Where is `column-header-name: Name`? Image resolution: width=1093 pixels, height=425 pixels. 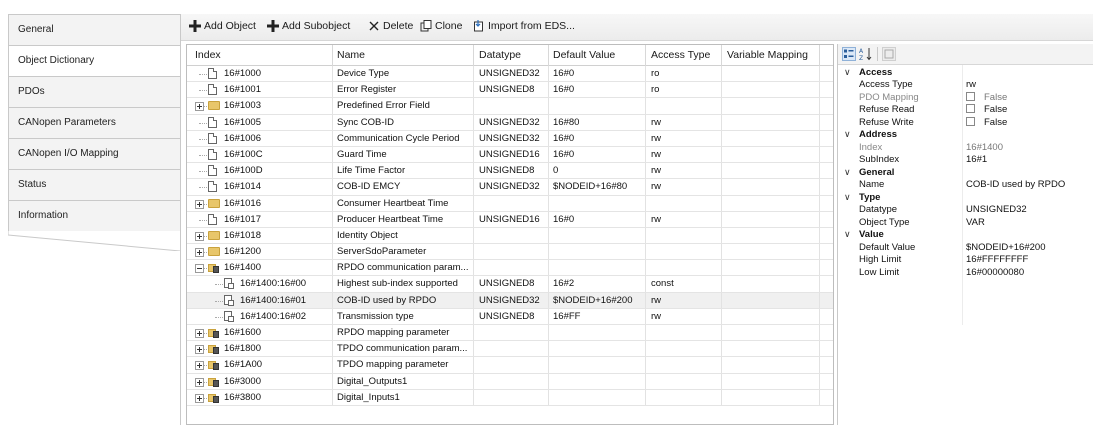
column-header-name: Name is located at coordinates (351, 55).